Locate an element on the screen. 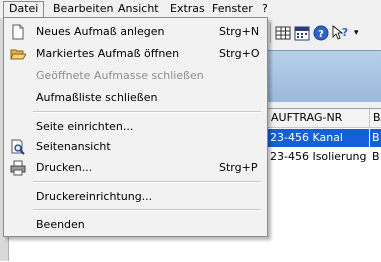 This screenshot has height=262, width=381. menu-item-shortcut: Strg+N is located at coordinates (239, 31).